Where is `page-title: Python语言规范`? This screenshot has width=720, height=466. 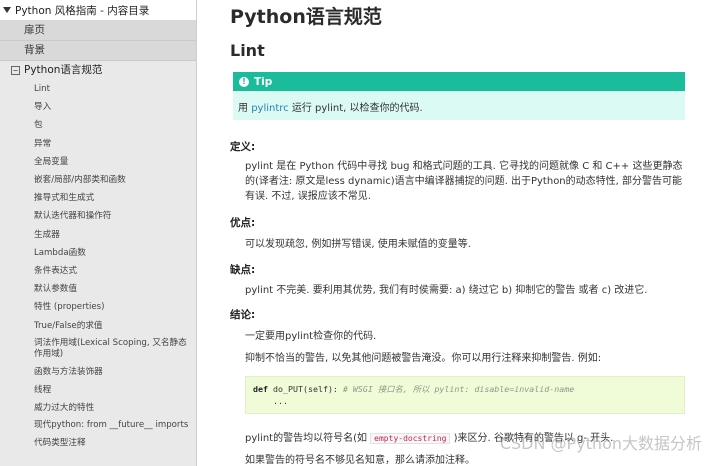
page-title: Python语言规范 is located at coordinates (306, 17).